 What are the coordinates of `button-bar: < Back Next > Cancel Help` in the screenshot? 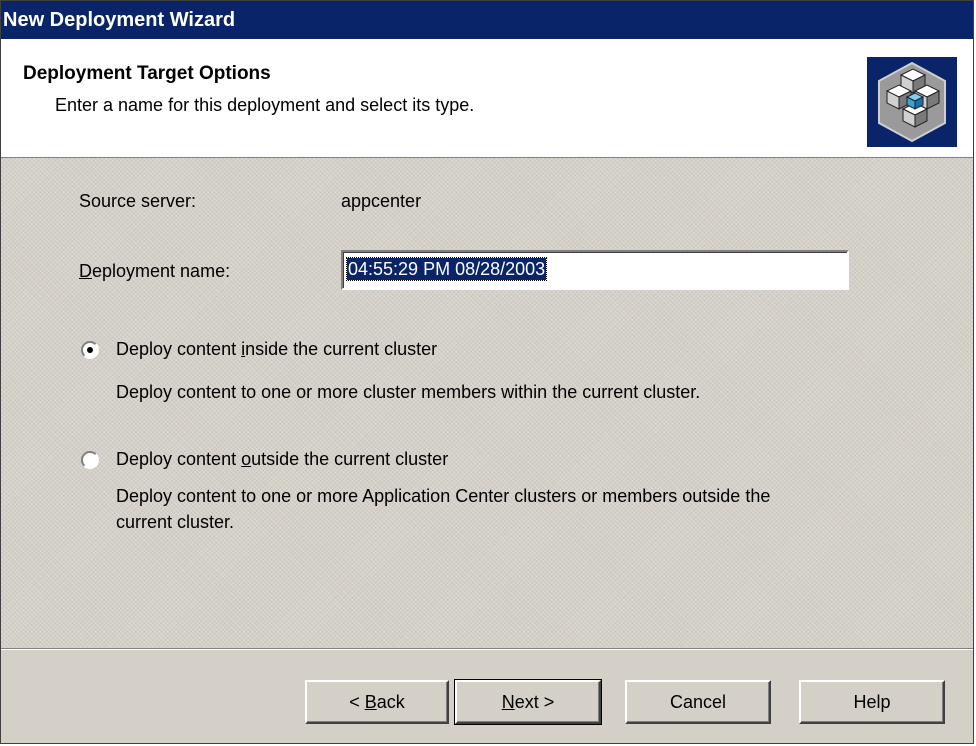 It's located at (487, 696).